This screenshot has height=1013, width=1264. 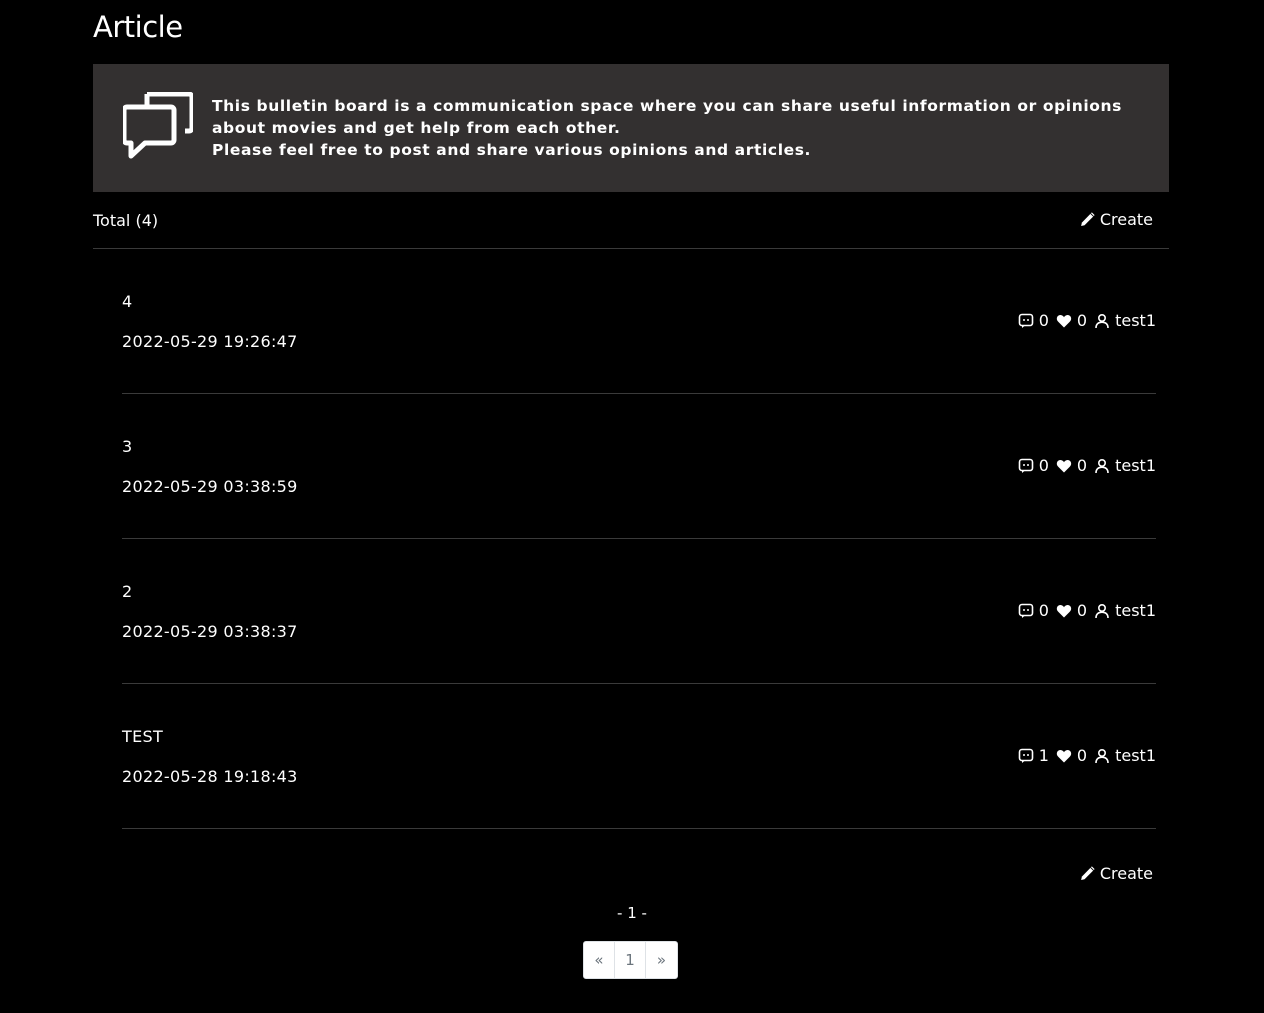 I want to click on create-button-bottom: Create, so click(x=1116, y=873).